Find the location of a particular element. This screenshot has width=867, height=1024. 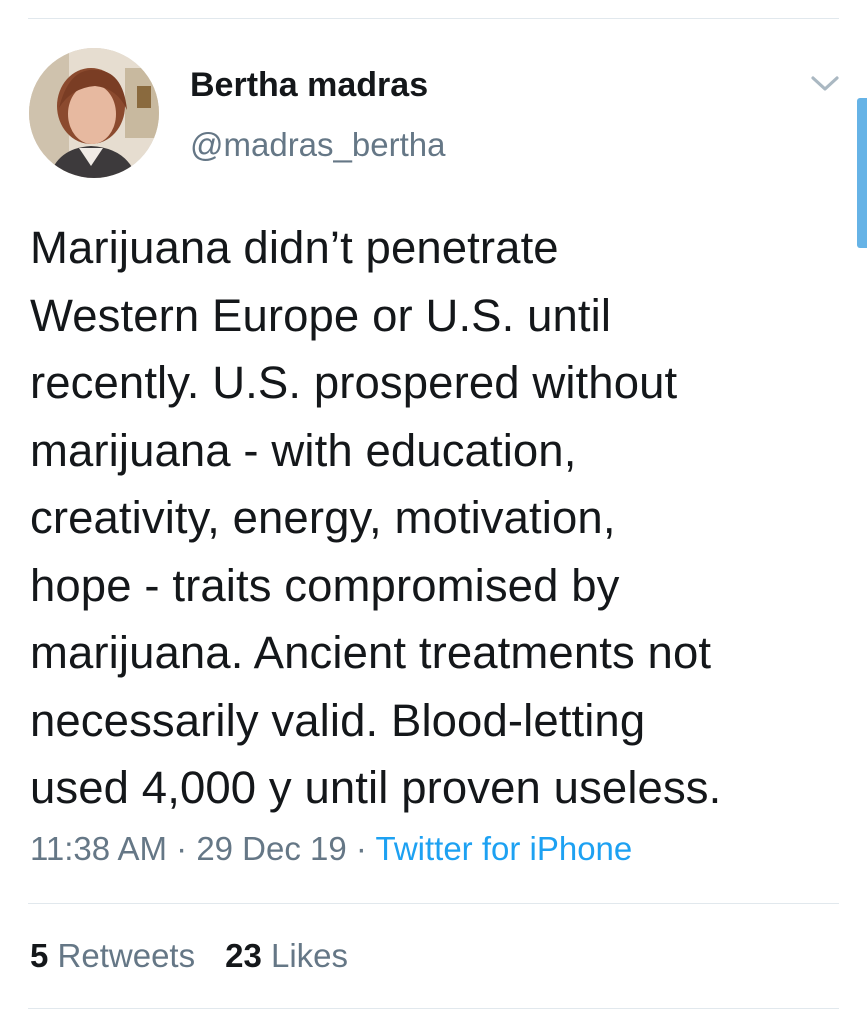

stats-divider-top is located at coordinates (433, 903).